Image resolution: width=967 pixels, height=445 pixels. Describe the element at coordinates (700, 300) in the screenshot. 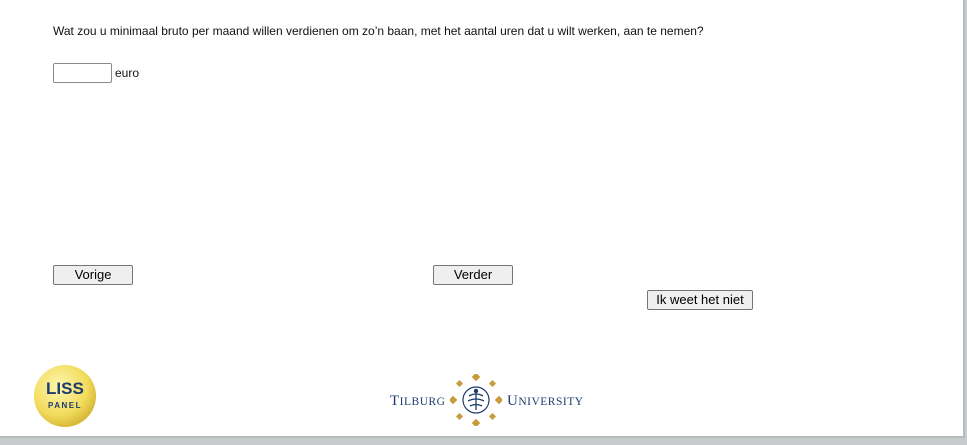

I see `dont-know-button: Ik weet het niet` at that location.